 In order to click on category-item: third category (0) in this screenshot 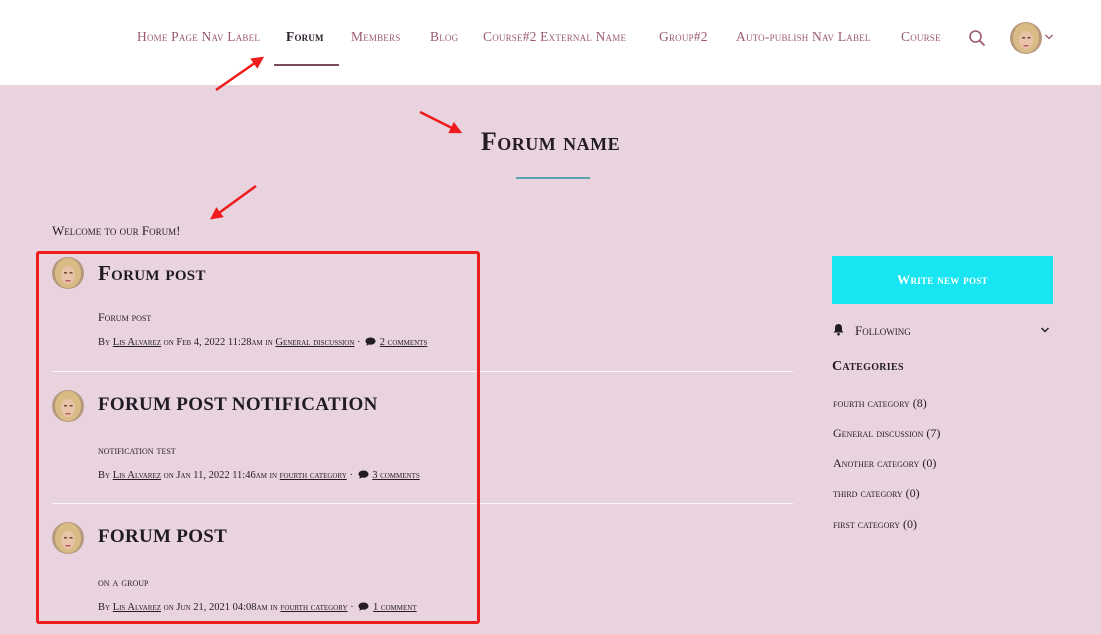, I will do `click(876, 493)`.